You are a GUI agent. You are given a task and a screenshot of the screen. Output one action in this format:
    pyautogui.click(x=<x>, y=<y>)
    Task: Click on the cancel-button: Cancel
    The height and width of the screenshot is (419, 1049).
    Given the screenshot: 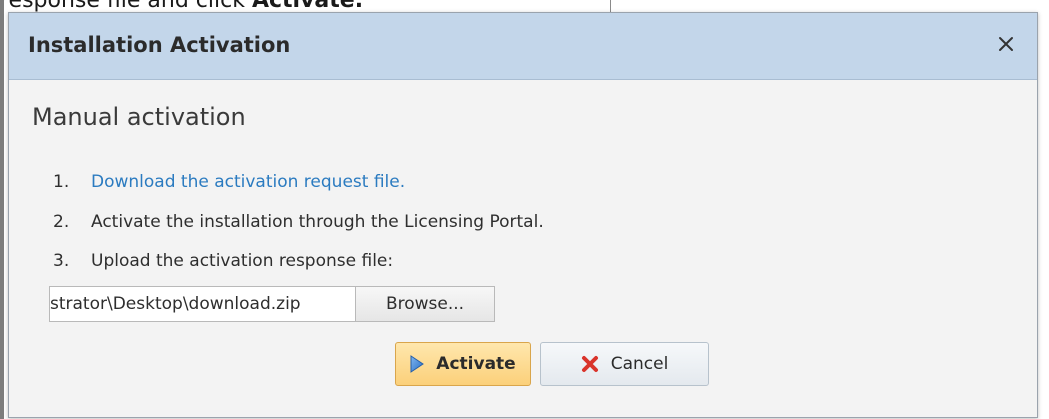 What is the action you would take?
    pyautogui.click(x=624, y=364)
    